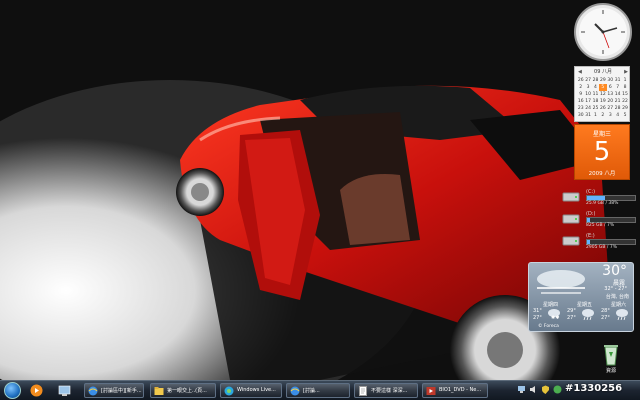  Describe the element at coordinates (159, 391) in the screenshot. I see `folder-icon` at that location.